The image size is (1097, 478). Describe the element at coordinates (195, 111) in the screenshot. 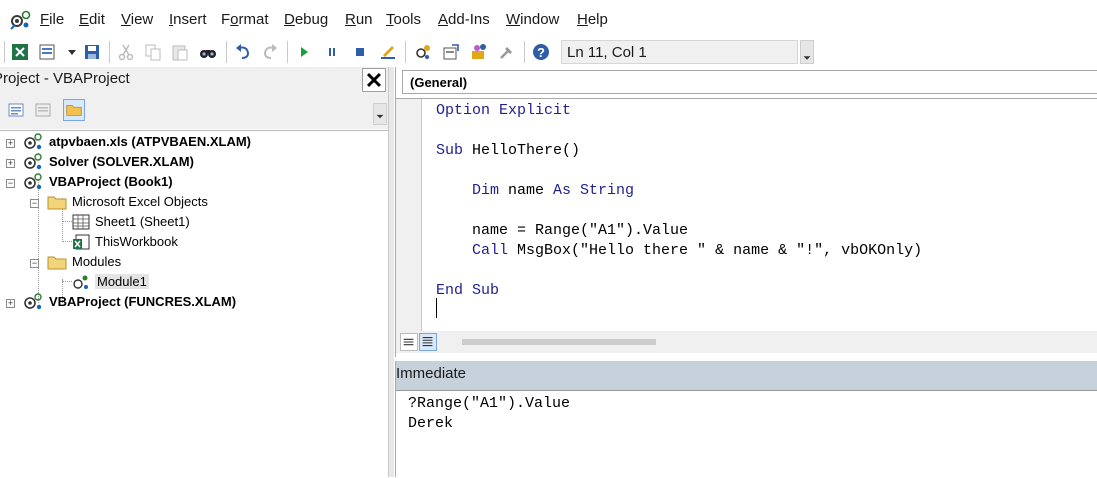

I see `project-explorer-toolbar` at that location.